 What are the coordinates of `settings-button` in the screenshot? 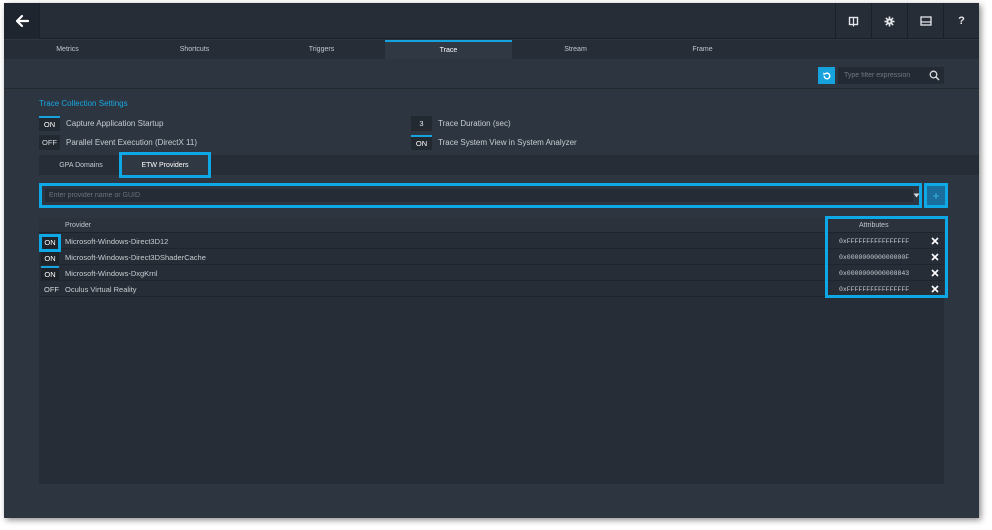 It's located at (889, 21).